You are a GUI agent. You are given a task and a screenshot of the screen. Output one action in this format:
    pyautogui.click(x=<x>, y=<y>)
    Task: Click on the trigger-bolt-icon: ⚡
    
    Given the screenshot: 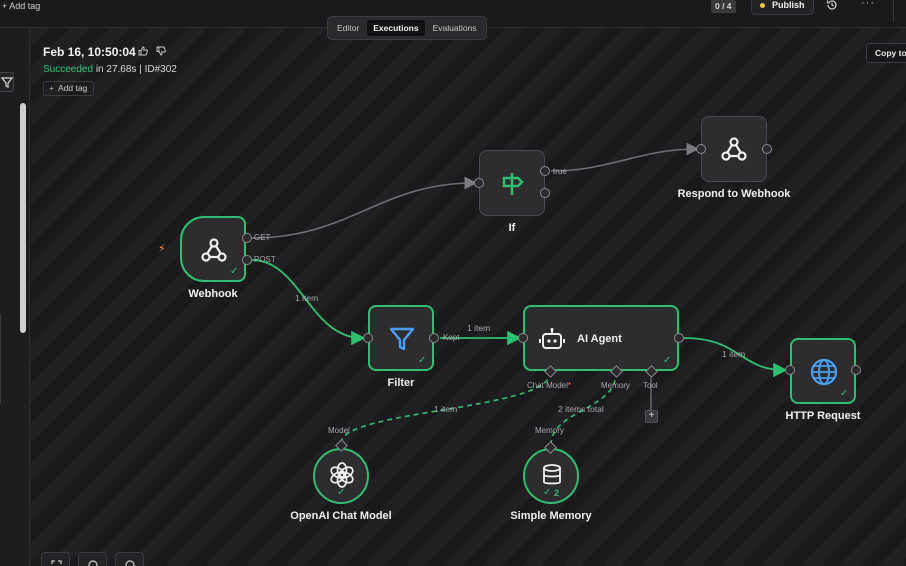 What is the action you would take?
    pyautogui.click(x=162, y=249)
    